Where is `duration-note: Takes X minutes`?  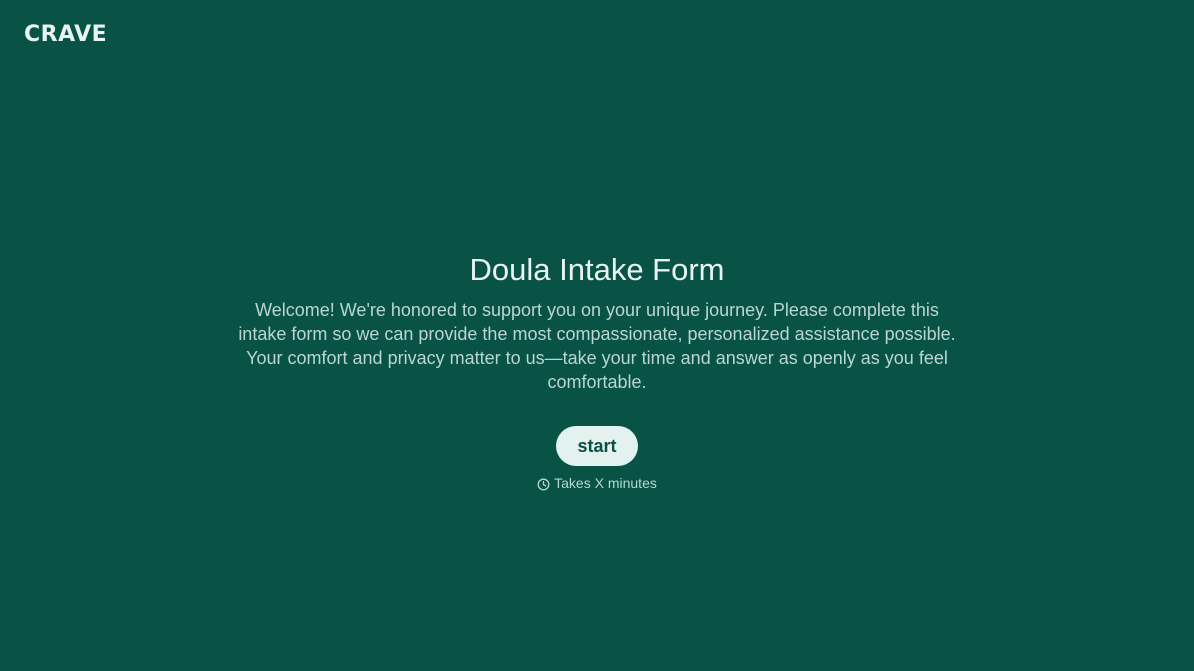 duration-note: Takes X minutes is located at coordinates (597, 483).